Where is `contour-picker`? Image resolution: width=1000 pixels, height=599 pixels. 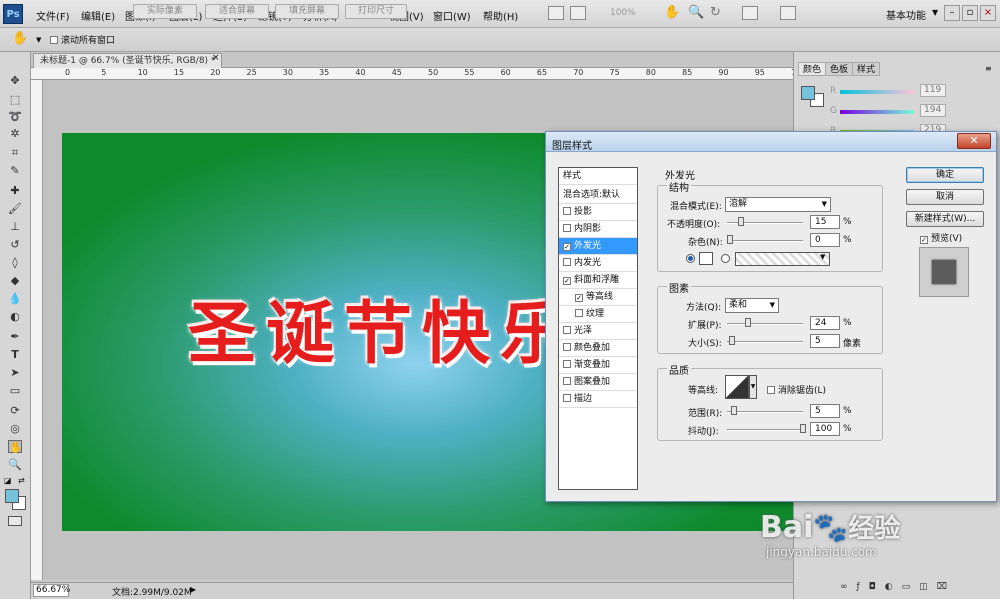 contour-picker is located at coordinates (737, 387).